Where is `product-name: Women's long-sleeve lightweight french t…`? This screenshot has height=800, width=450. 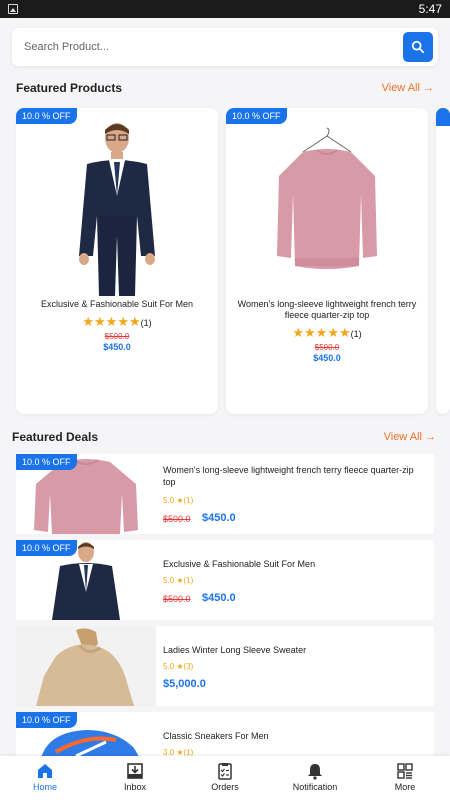
product-name: Women's long-sleeve lightweight french t… is located at coordinates (327, 309).